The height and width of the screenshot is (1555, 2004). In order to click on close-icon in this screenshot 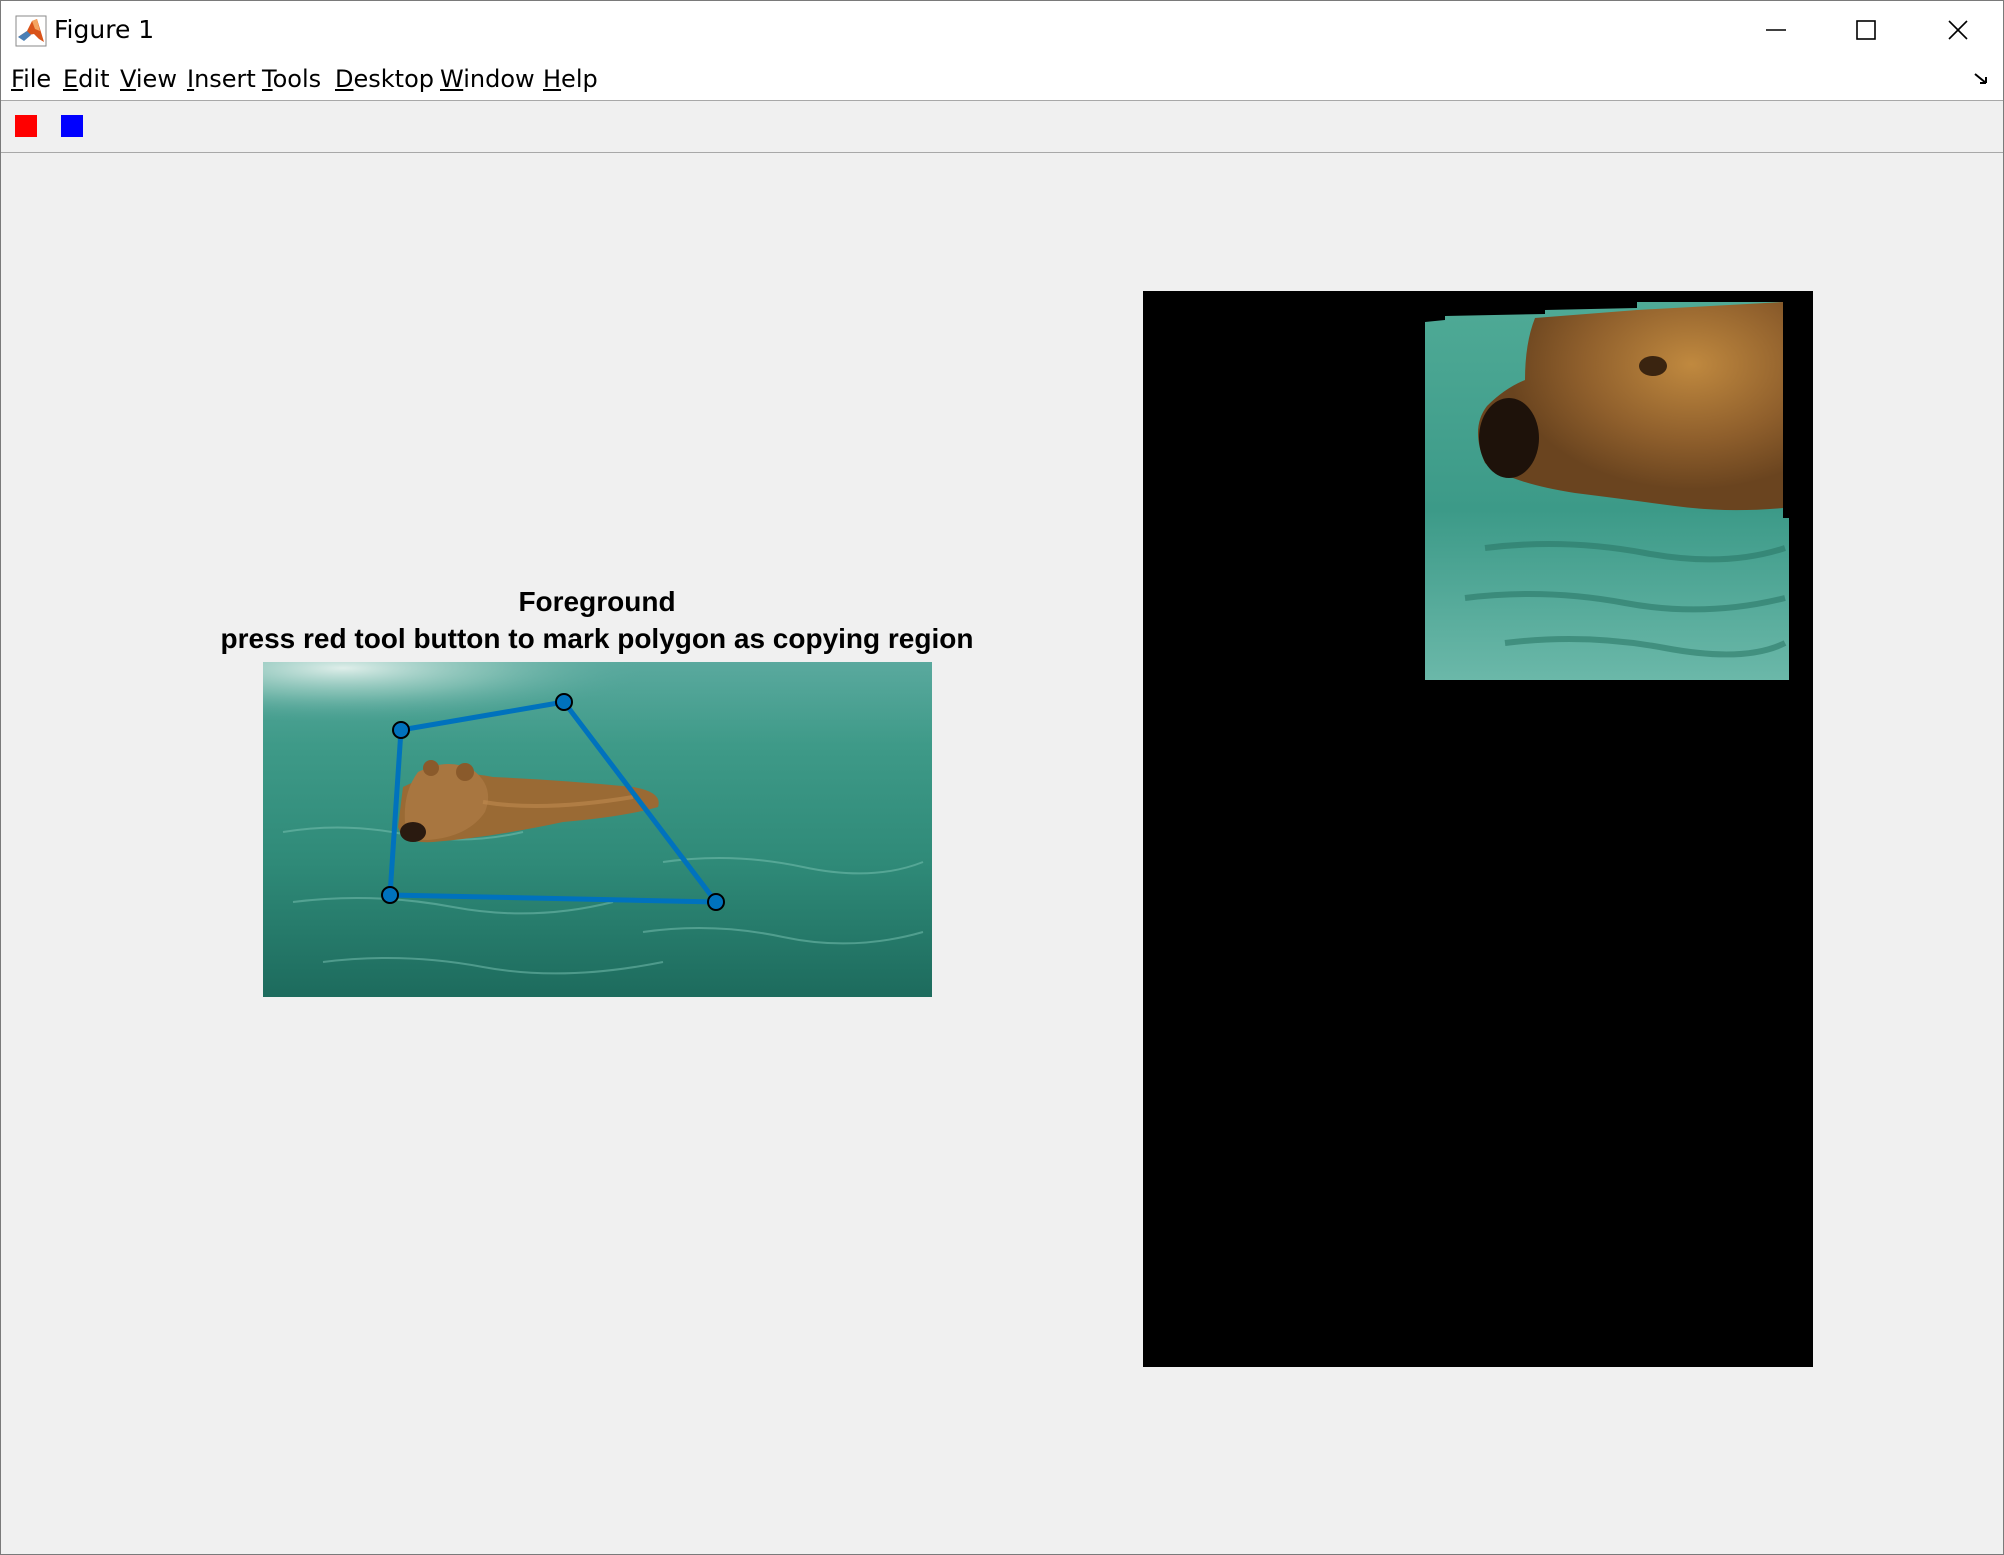, I will do `click(1958, 30)`.